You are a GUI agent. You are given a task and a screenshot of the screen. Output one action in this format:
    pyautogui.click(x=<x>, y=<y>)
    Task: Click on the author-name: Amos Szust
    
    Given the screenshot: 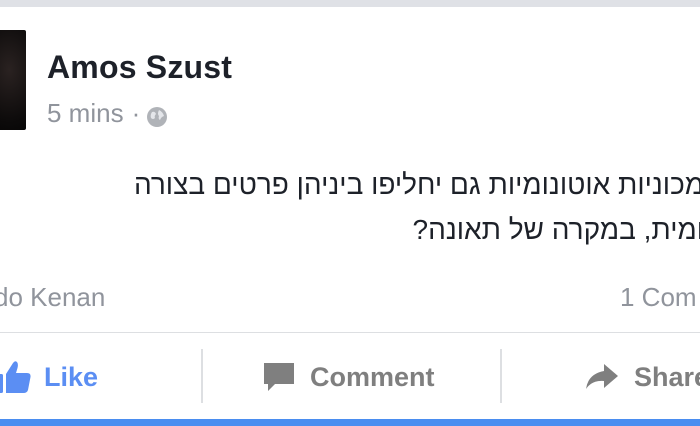 What is the action you would take?
    pyautogui.click(x=139, y=67)
    